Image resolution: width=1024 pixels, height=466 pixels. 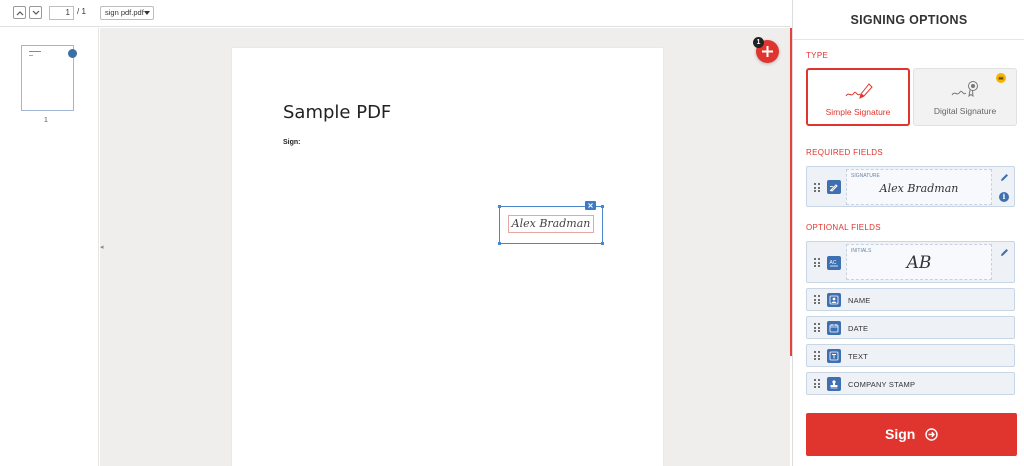 I want to click on placed-signature-field: Alex Bradman, so click(x=551, y=223).